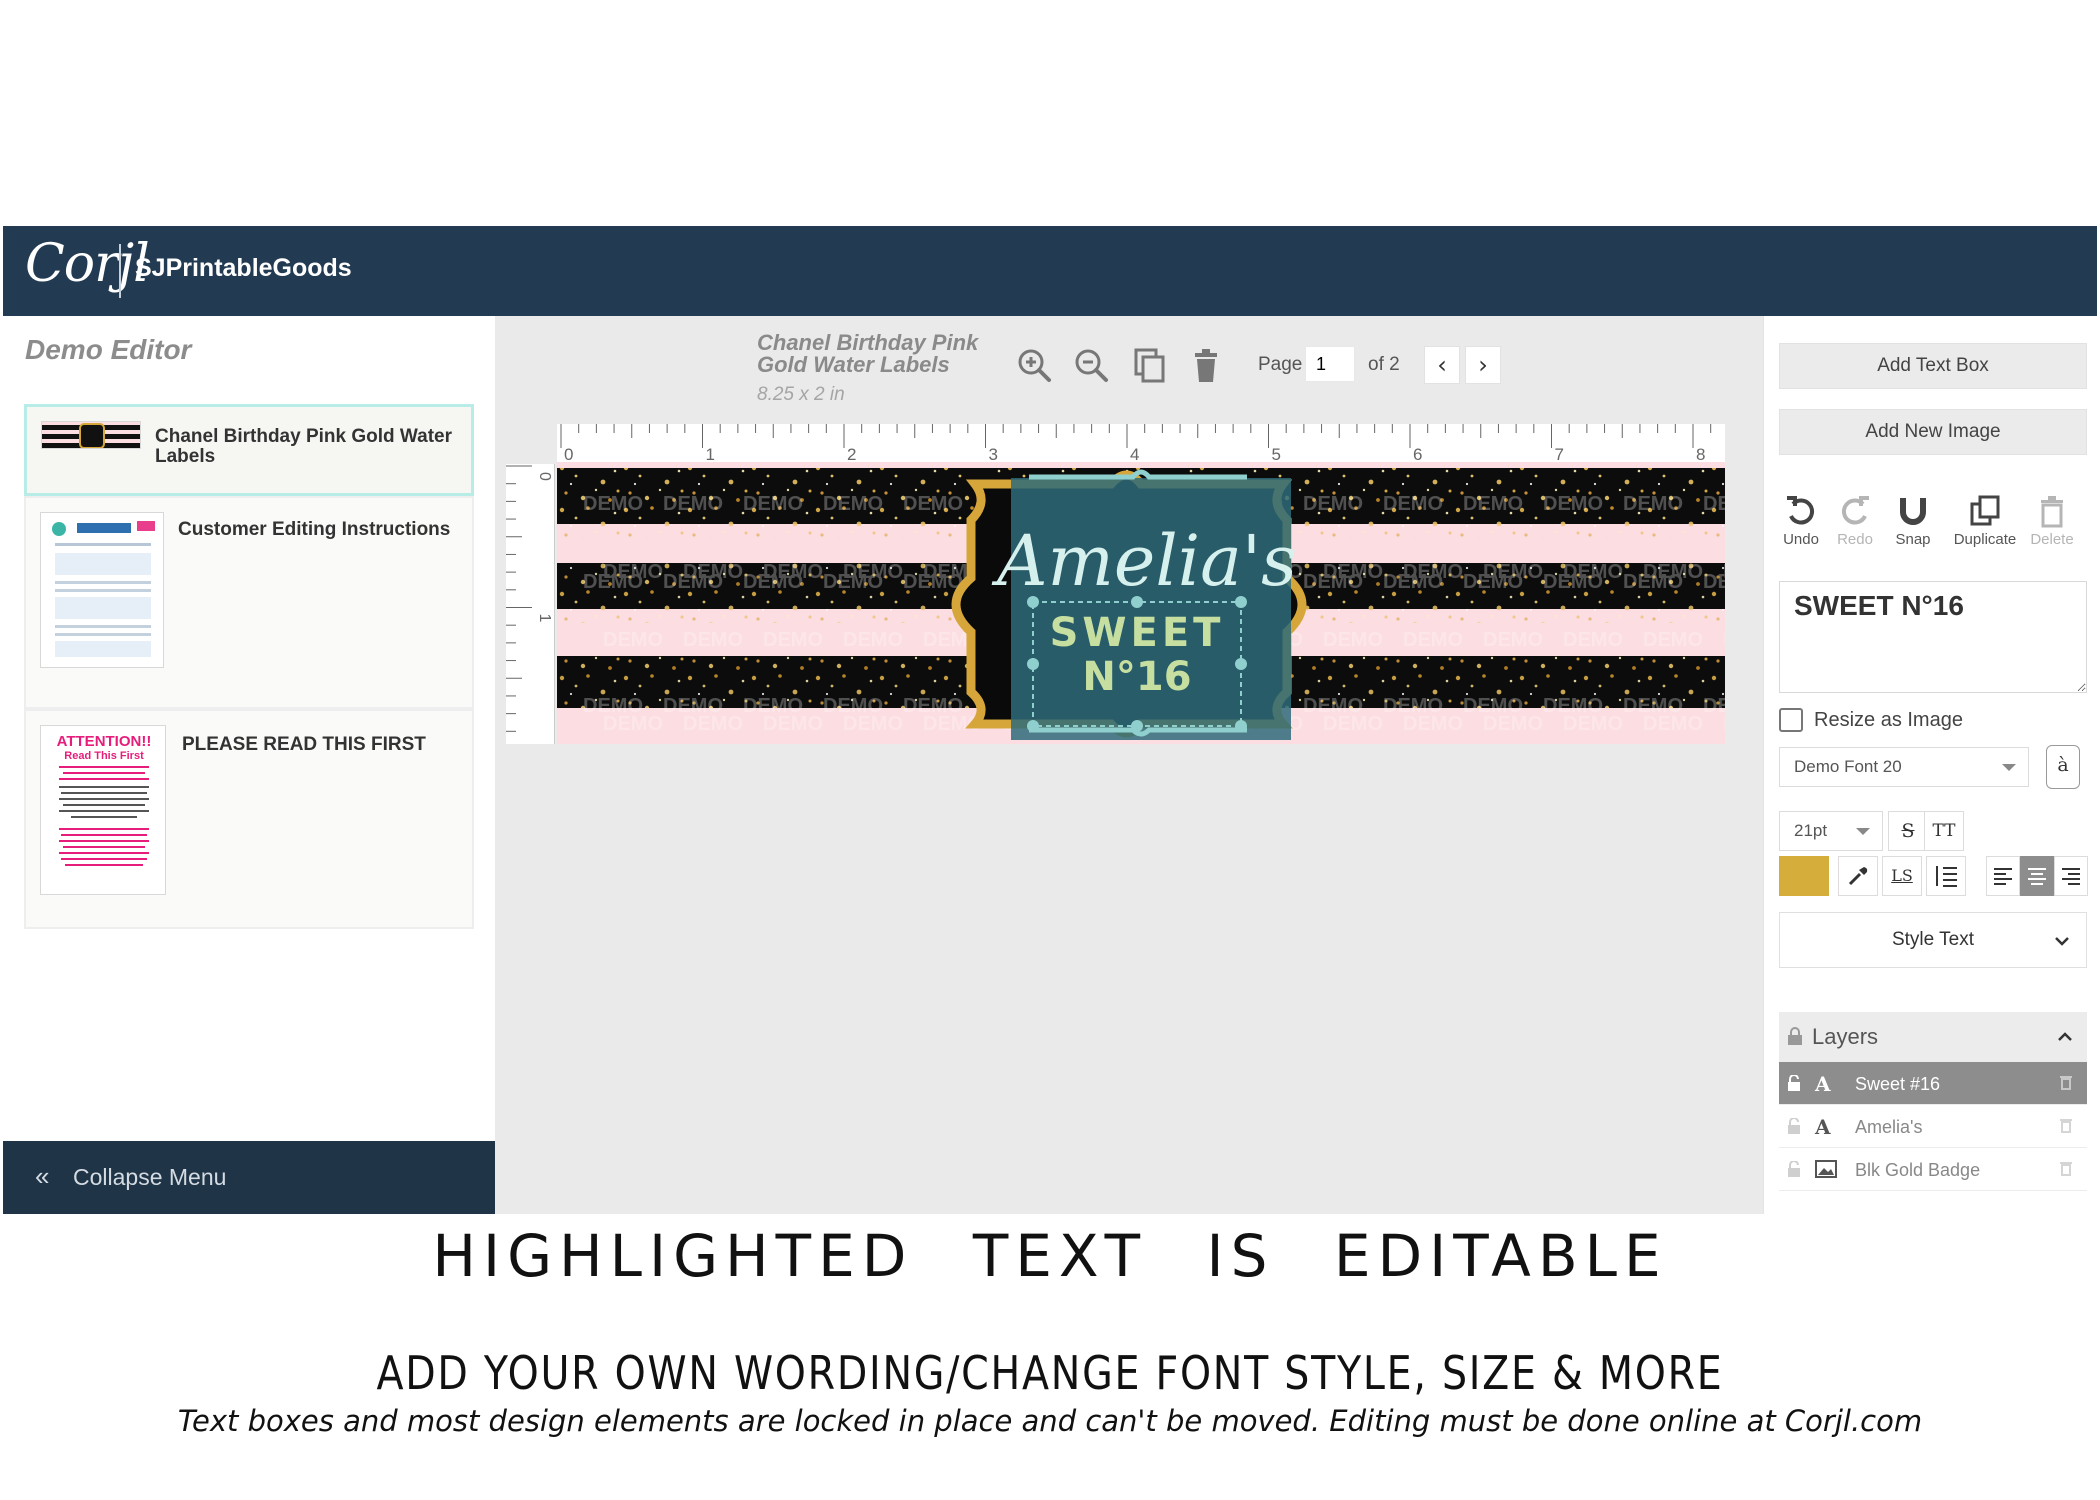 The height and width of the screenshot is (1500, 2100). I want to click on page-number-input, so click(1330, 364).